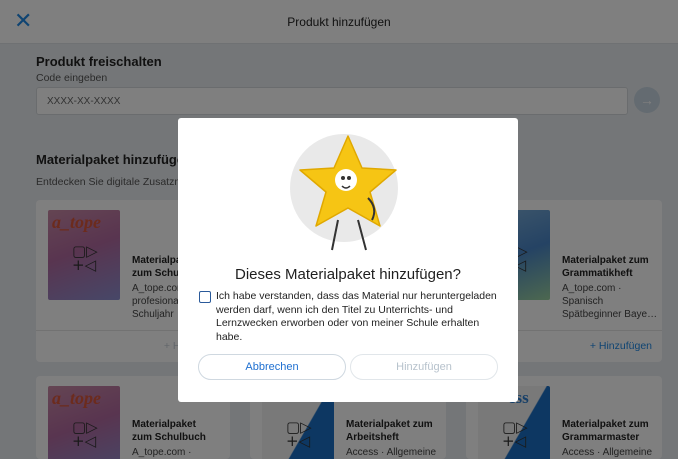  Describe the element at coordinates (348, 193) in the screenshot. I see `star-mascot-illustration` at that location.